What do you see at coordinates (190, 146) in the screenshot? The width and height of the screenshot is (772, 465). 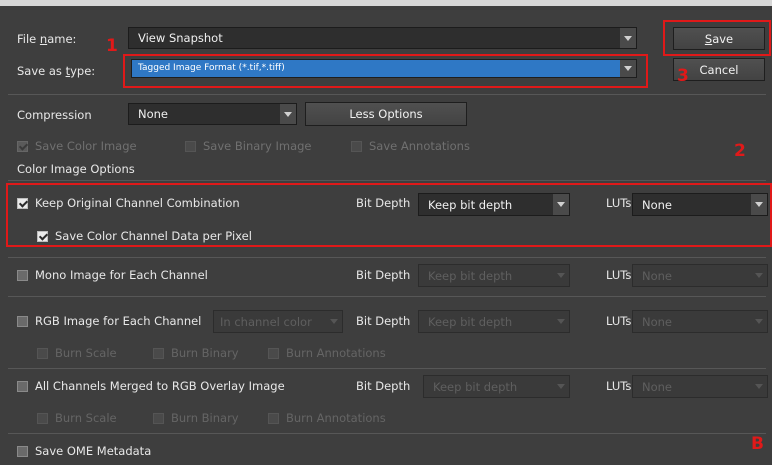 I see `save-binary-image-checkbox` at bounding box center [190, 146].